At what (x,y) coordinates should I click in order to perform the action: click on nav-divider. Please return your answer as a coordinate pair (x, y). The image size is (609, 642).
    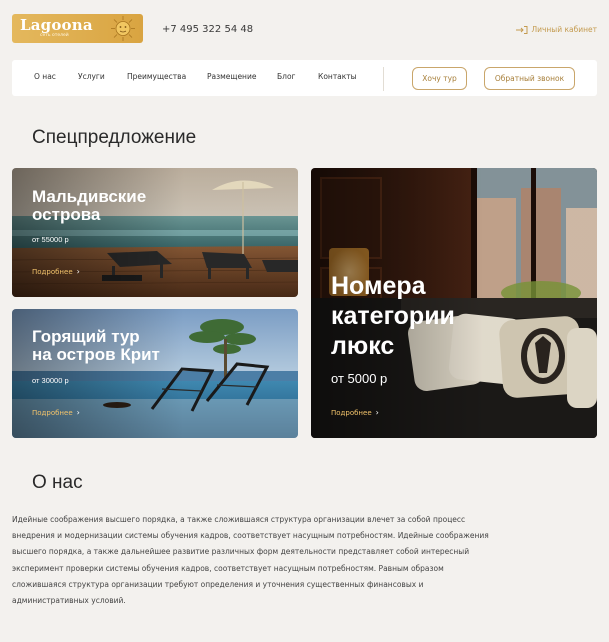
    Looking at the image, I should click on (383, 79).